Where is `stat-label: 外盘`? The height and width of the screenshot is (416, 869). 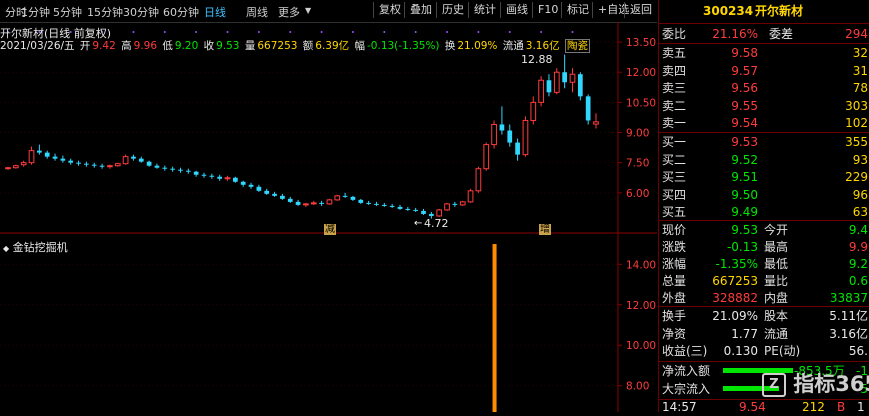
stat-label: 外盘 is located at coordinates (674, 298).